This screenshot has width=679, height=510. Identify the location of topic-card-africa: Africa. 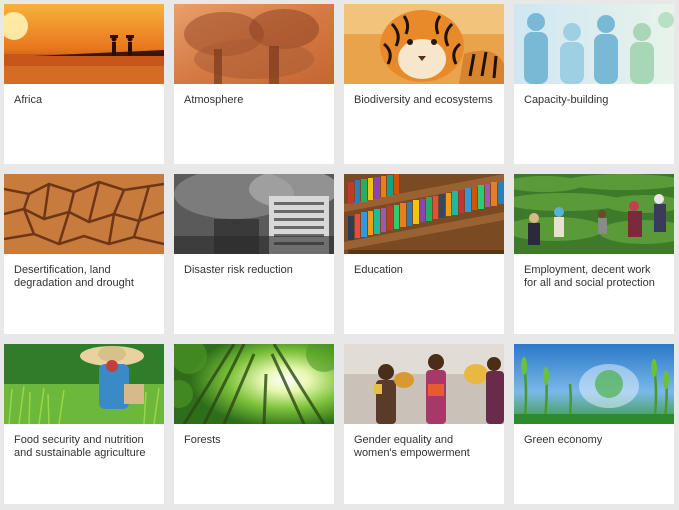
(84, 84).